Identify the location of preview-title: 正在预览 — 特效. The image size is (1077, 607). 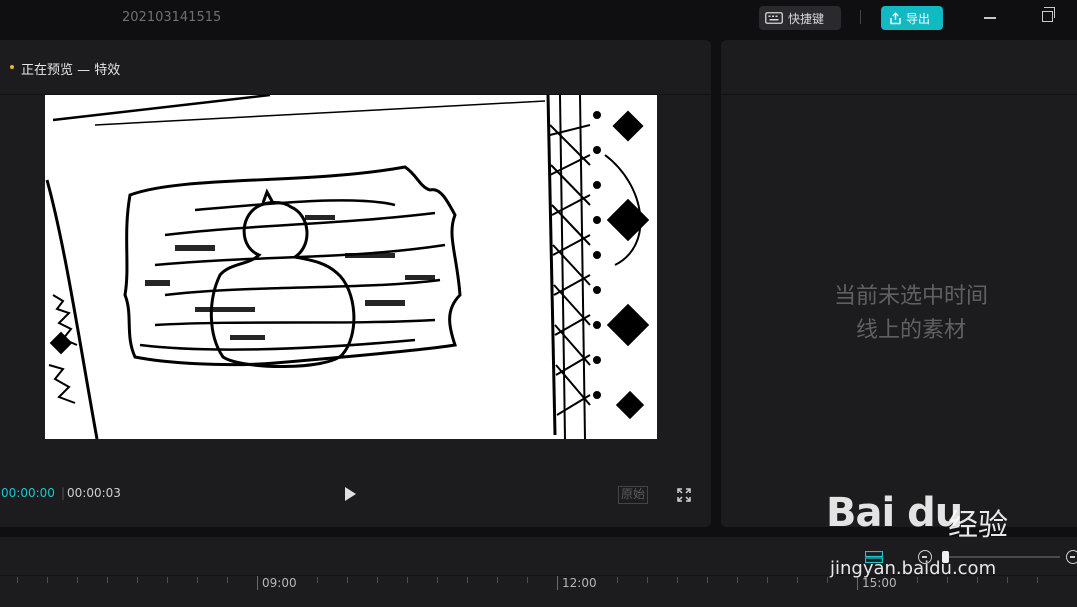
(71, 70).